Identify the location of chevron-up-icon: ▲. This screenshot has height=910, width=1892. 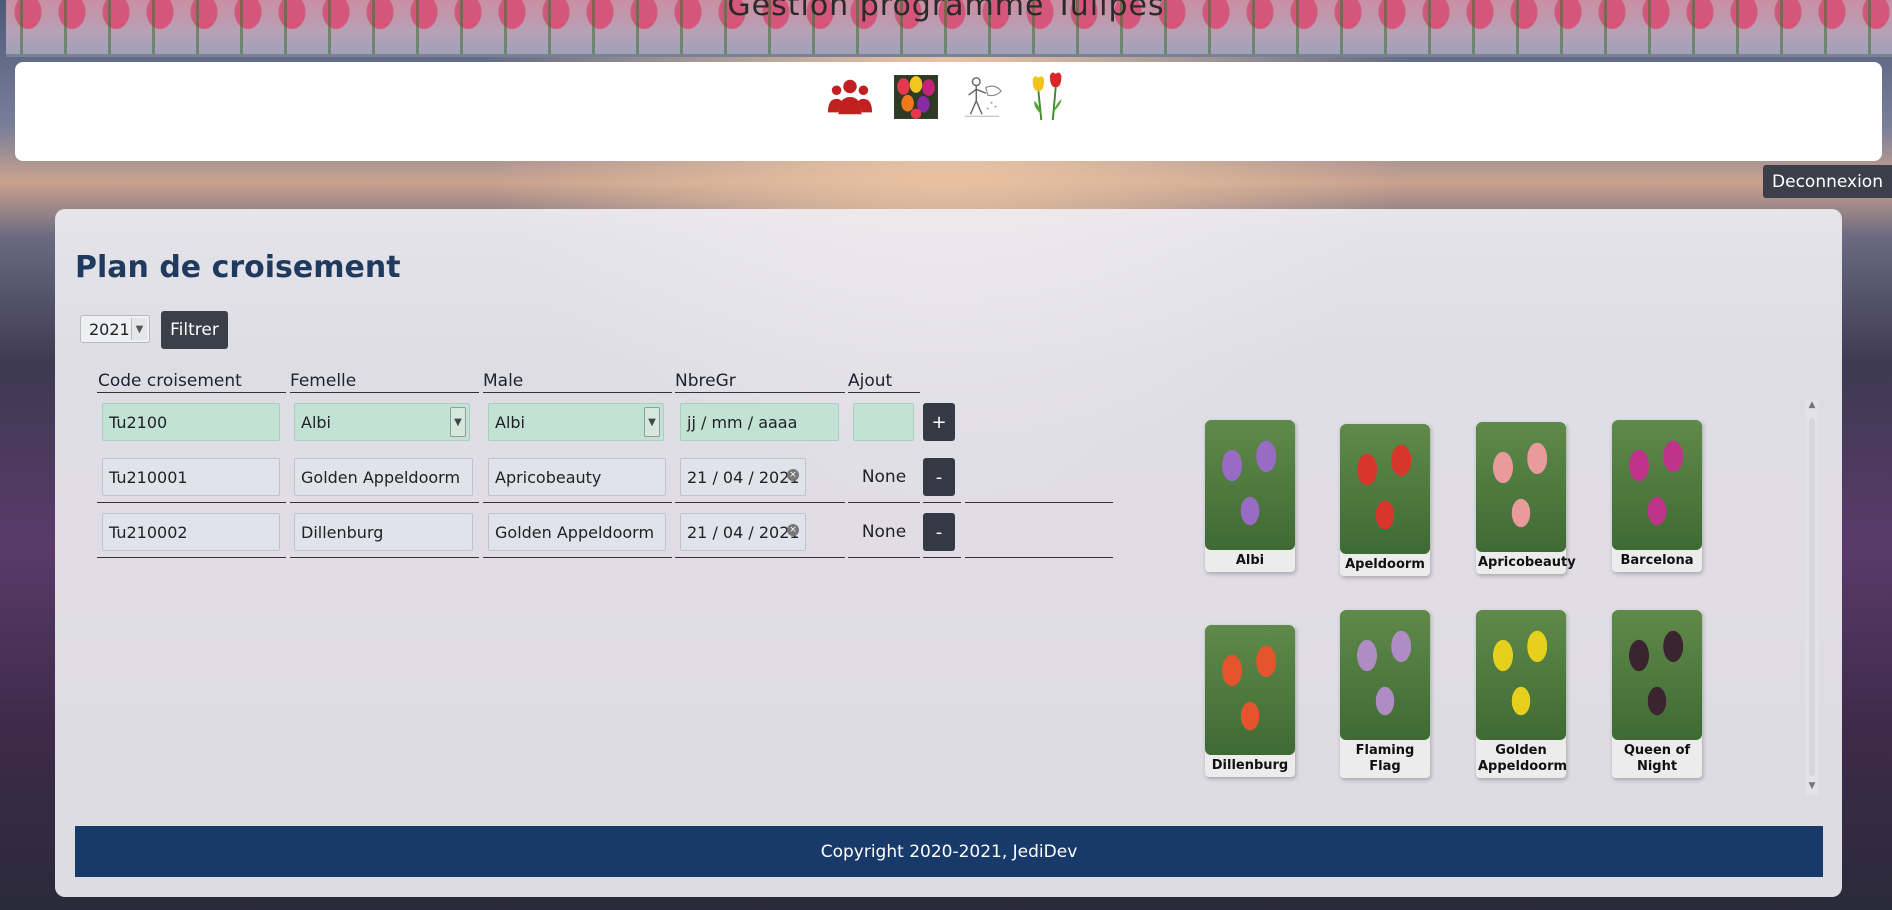
(1812, 407).